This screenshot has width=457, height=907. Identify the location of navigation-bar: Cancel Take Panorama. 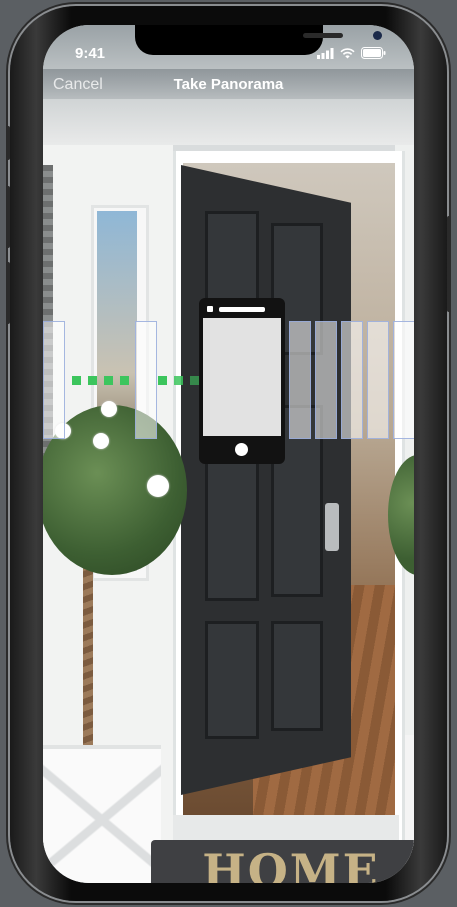
(228, 84).